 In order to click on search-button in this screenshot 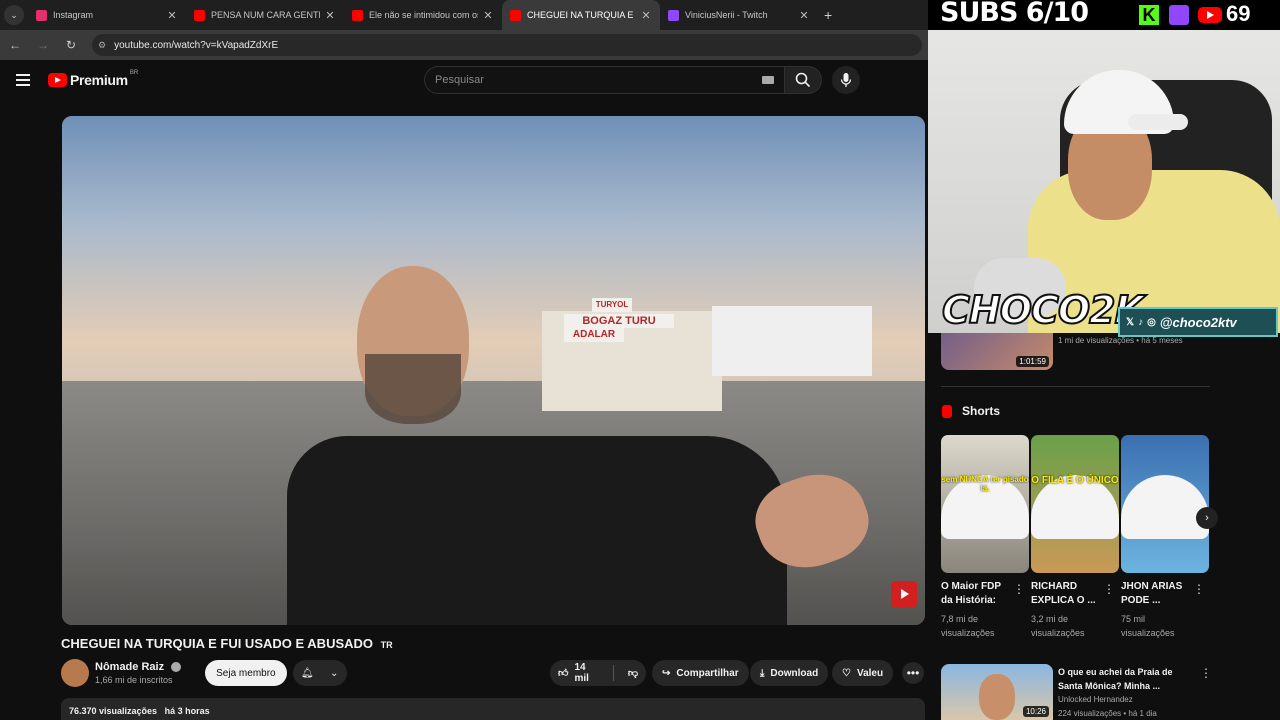, I will do `click(803, 80)`.